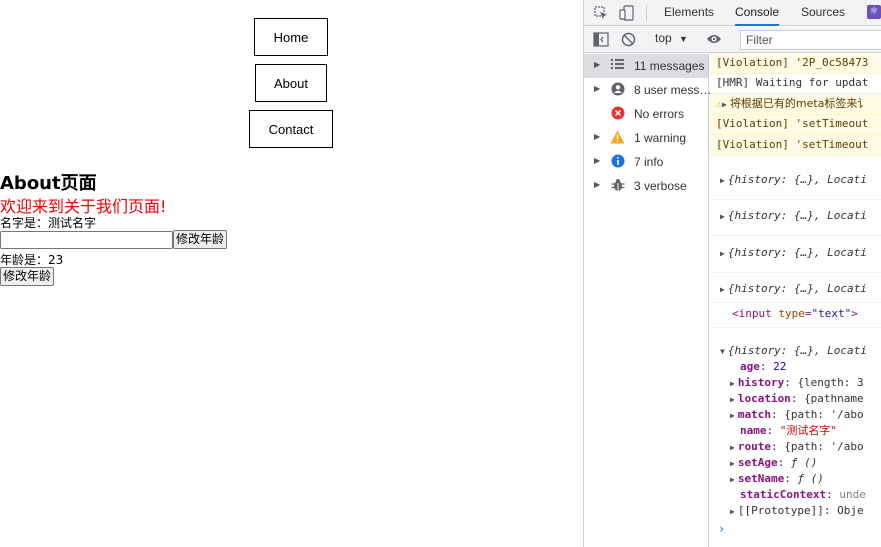 The image size is (881, 547). Describe the element at coordinates (291, 37) in the screenshot. I see `nav-home-link: Home` at that location.